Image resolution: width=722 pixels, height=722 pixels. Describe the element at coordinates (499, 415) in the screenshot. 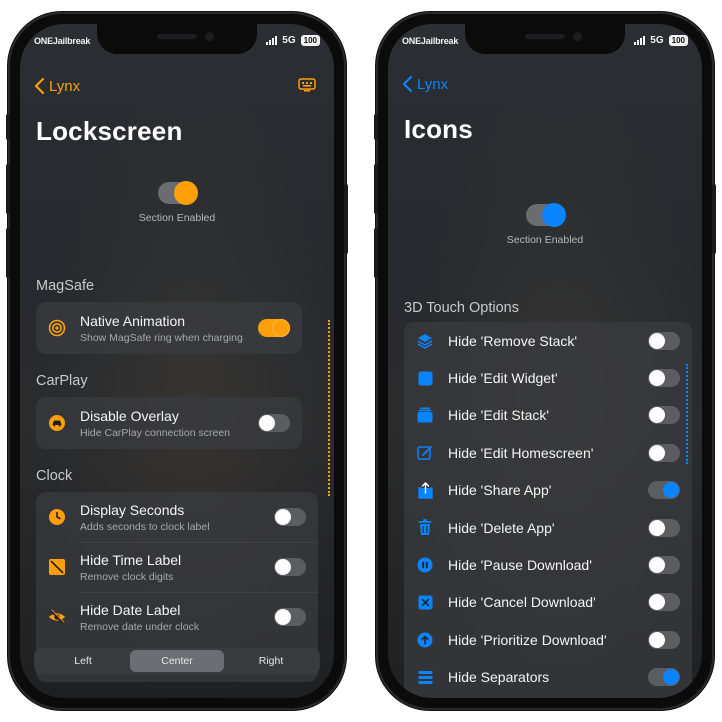

I see `item-title: Hide 'Edit Stack'` at that location.